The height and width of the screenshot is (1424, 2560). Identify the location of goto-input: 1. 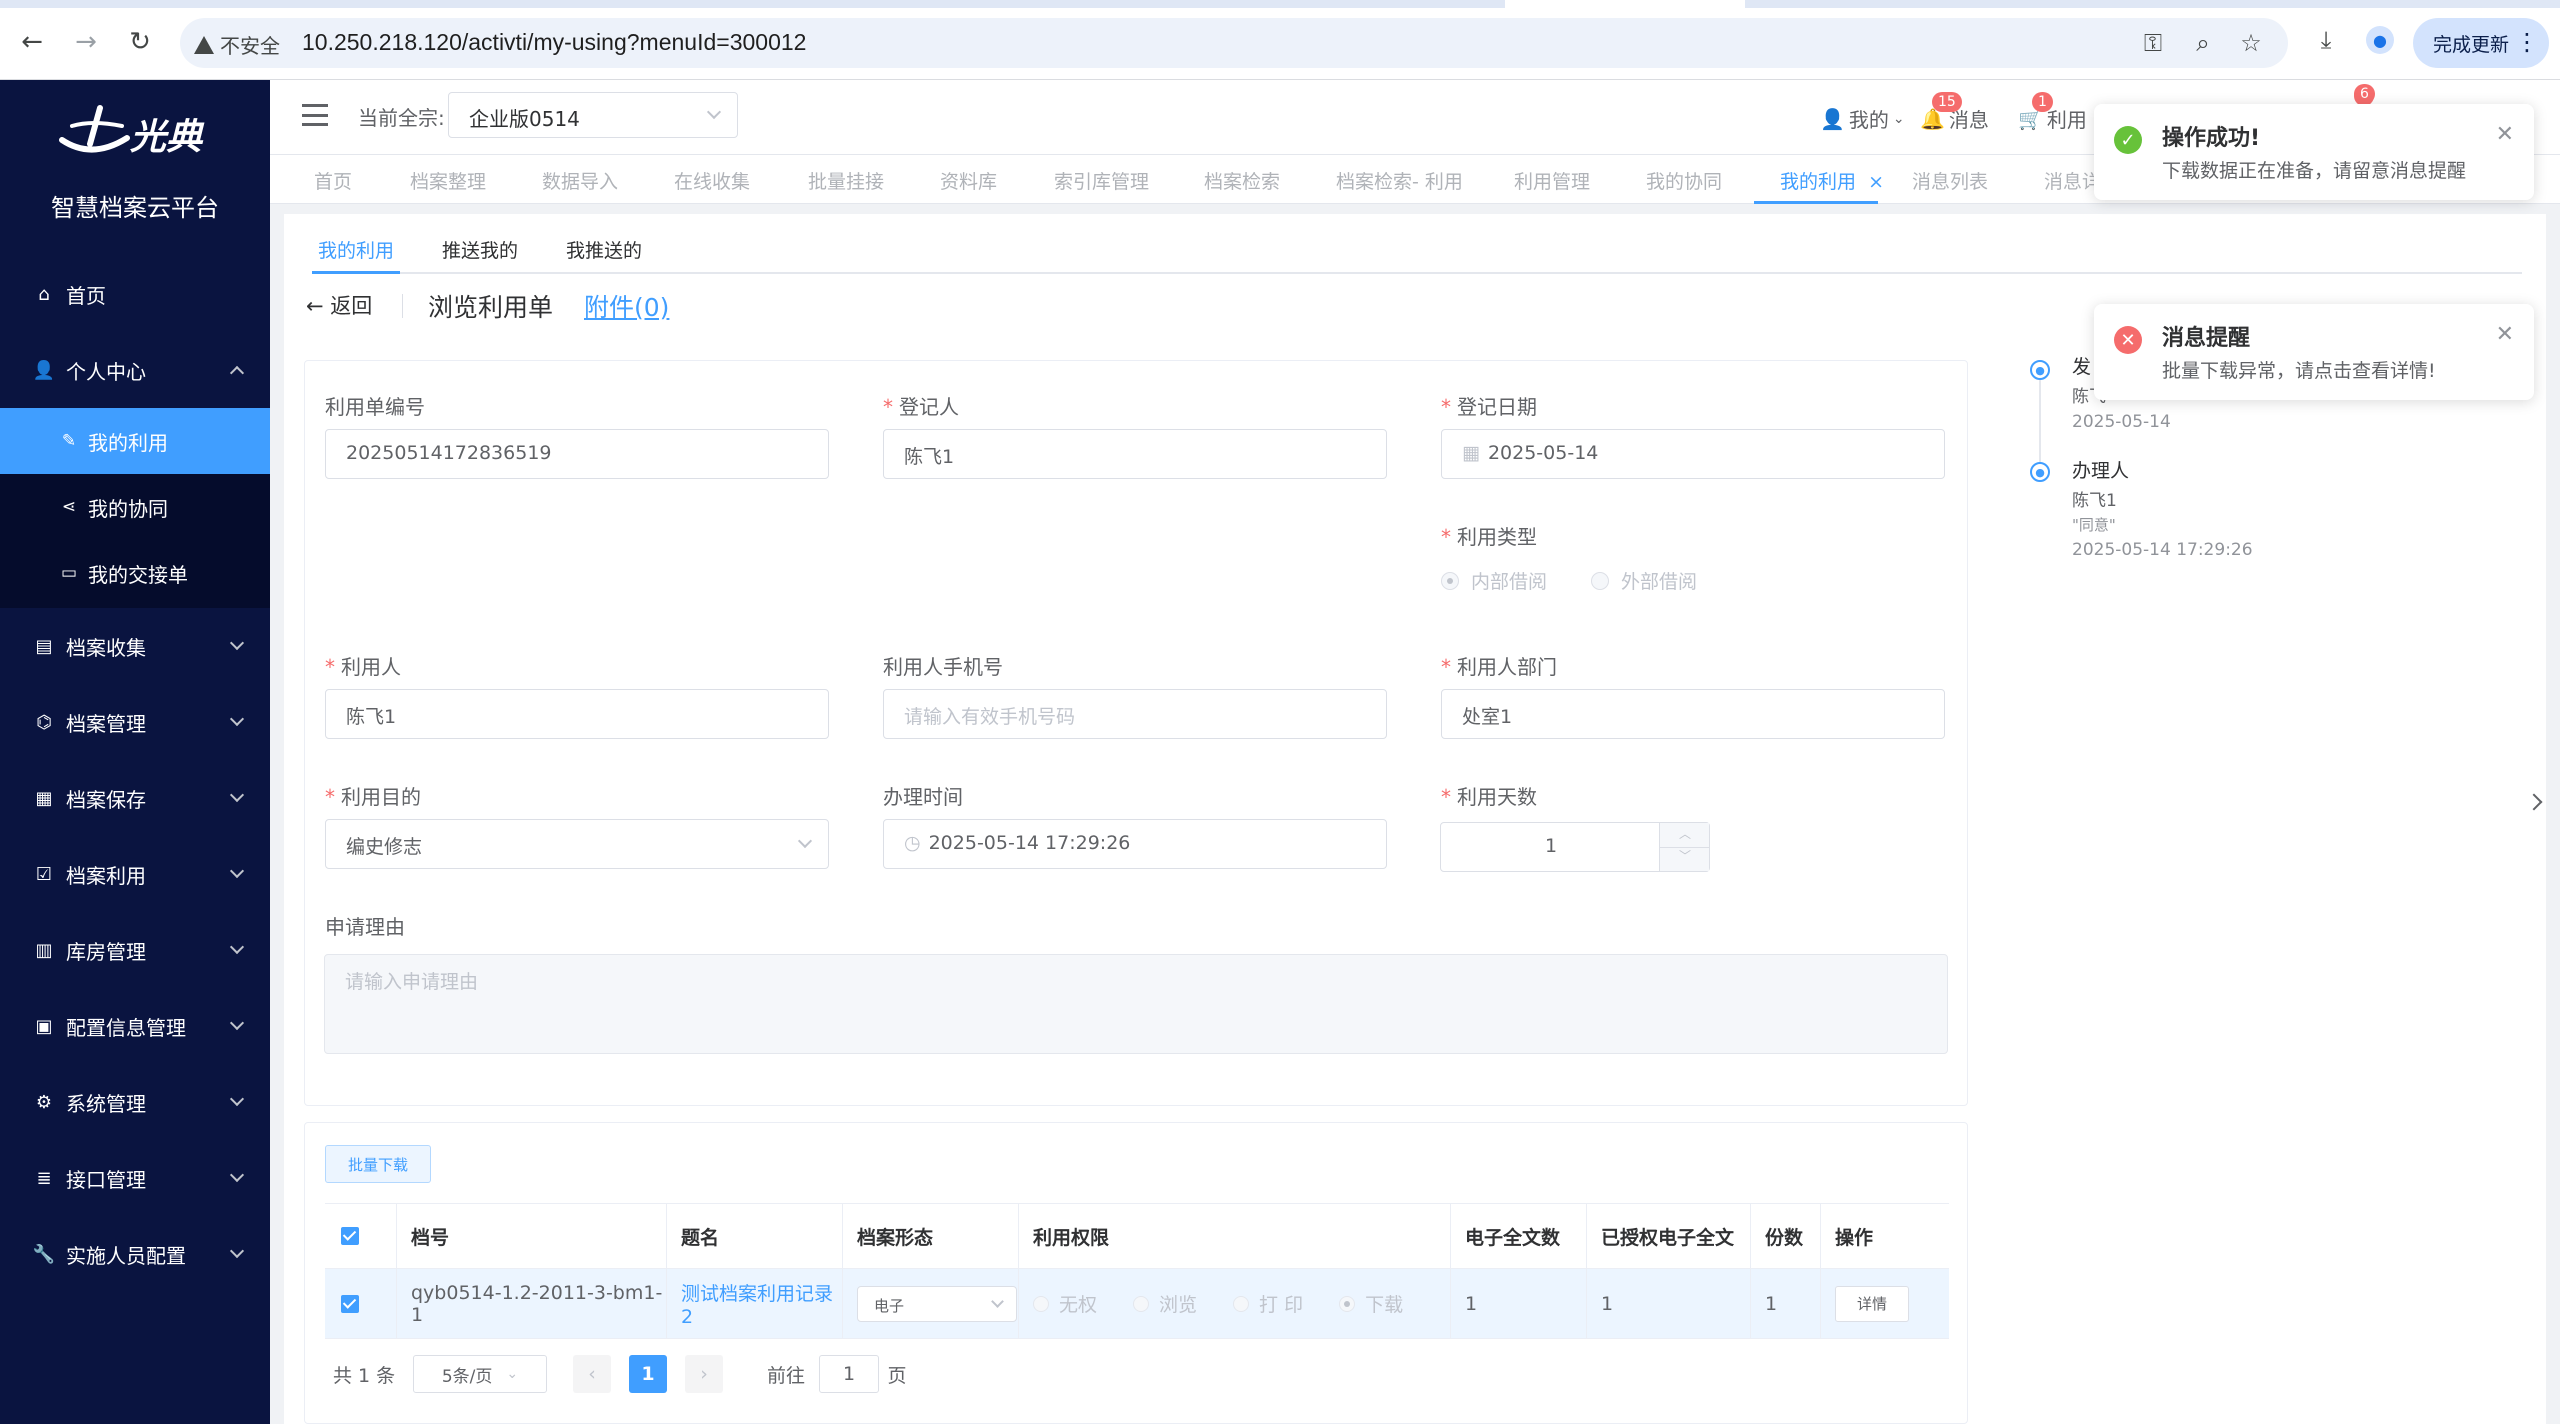
(849, 1374).